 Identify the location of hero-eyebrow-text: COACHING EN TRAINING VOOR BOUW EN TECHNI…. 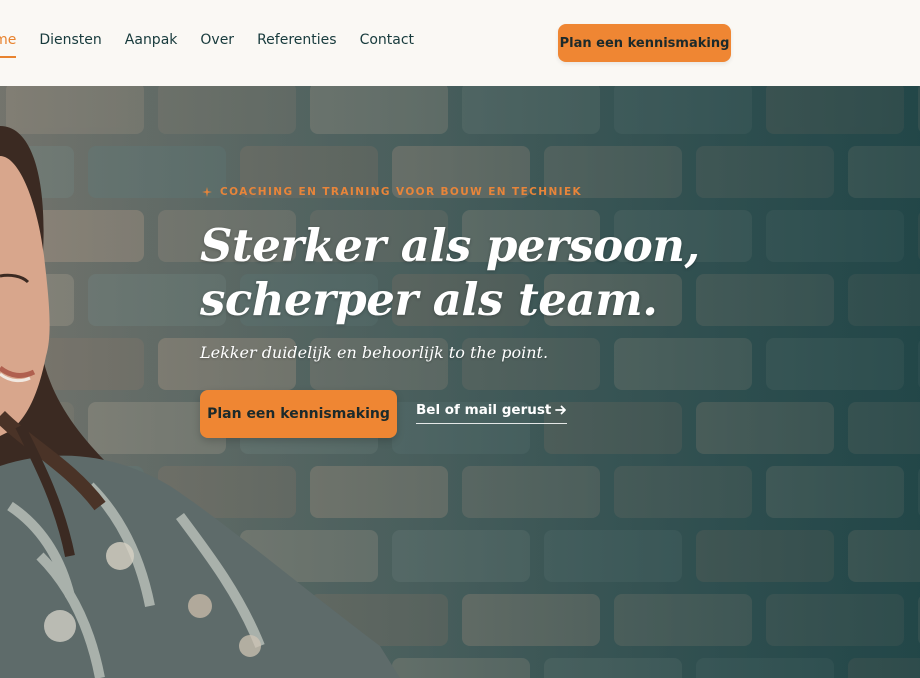
(401, 192).